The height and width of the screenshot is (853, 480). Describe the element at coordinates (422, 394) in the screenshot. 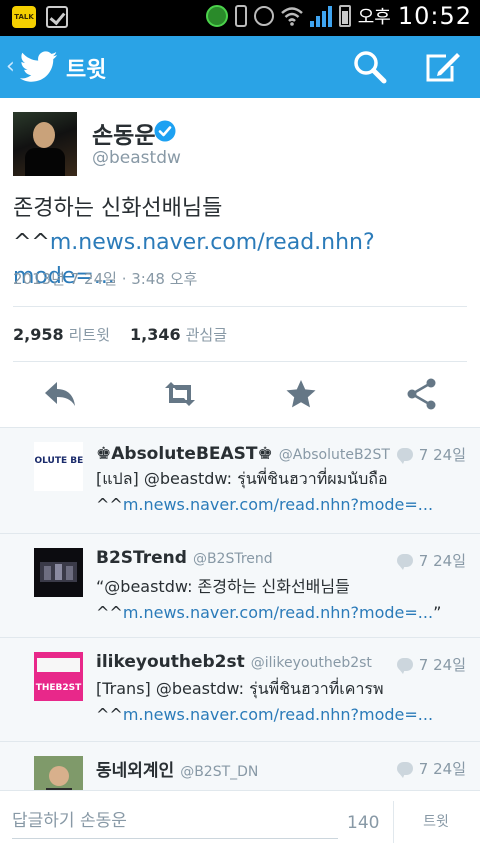

I see `share-icon` at that location.